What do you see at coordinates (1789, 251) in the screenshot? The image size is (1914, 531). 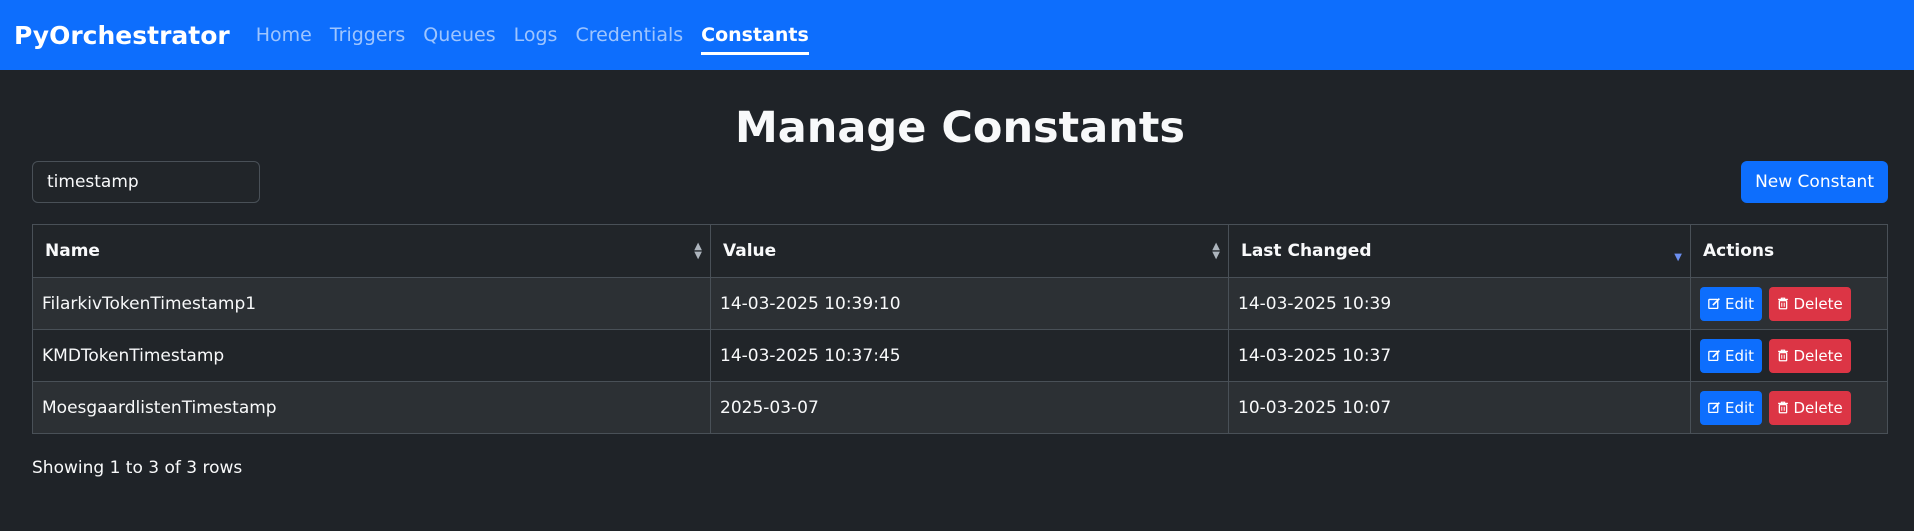 I see `column-header-actions: Actions` at bounding box center [1789, 251].